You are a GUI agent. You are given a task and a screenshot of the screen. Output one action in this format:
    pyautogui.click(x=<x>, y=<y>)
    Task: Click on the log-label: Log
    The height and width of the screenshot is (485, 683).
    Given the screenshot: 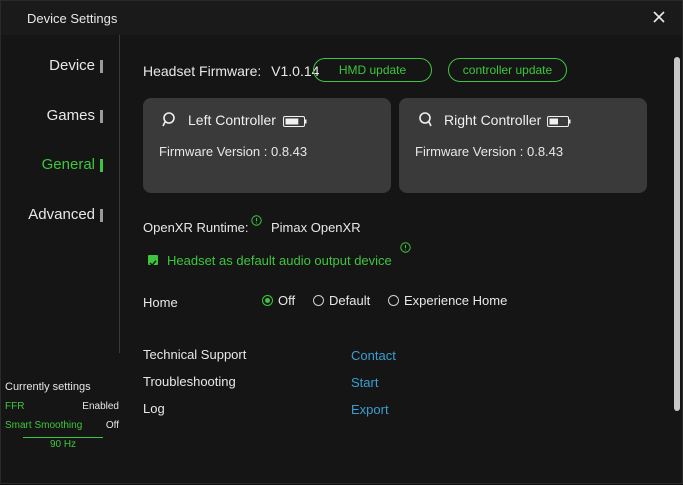 What is the action you would take?
    pyautogui.click(x=154, y=408)
    